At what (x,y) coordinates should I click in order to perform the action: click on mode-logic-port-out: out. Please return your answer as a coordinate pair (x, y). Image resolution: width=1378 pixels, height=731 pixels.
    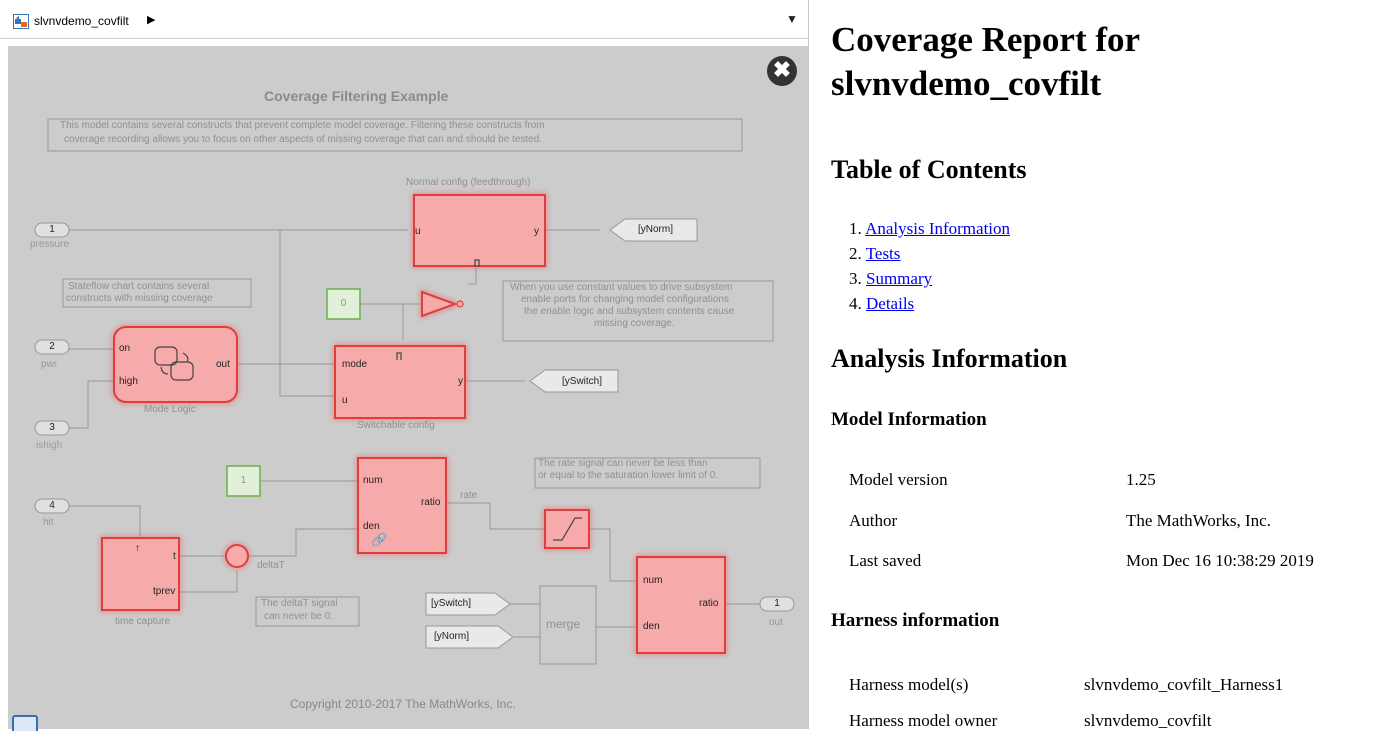
    Looking at the image, I should click on (223, 364).